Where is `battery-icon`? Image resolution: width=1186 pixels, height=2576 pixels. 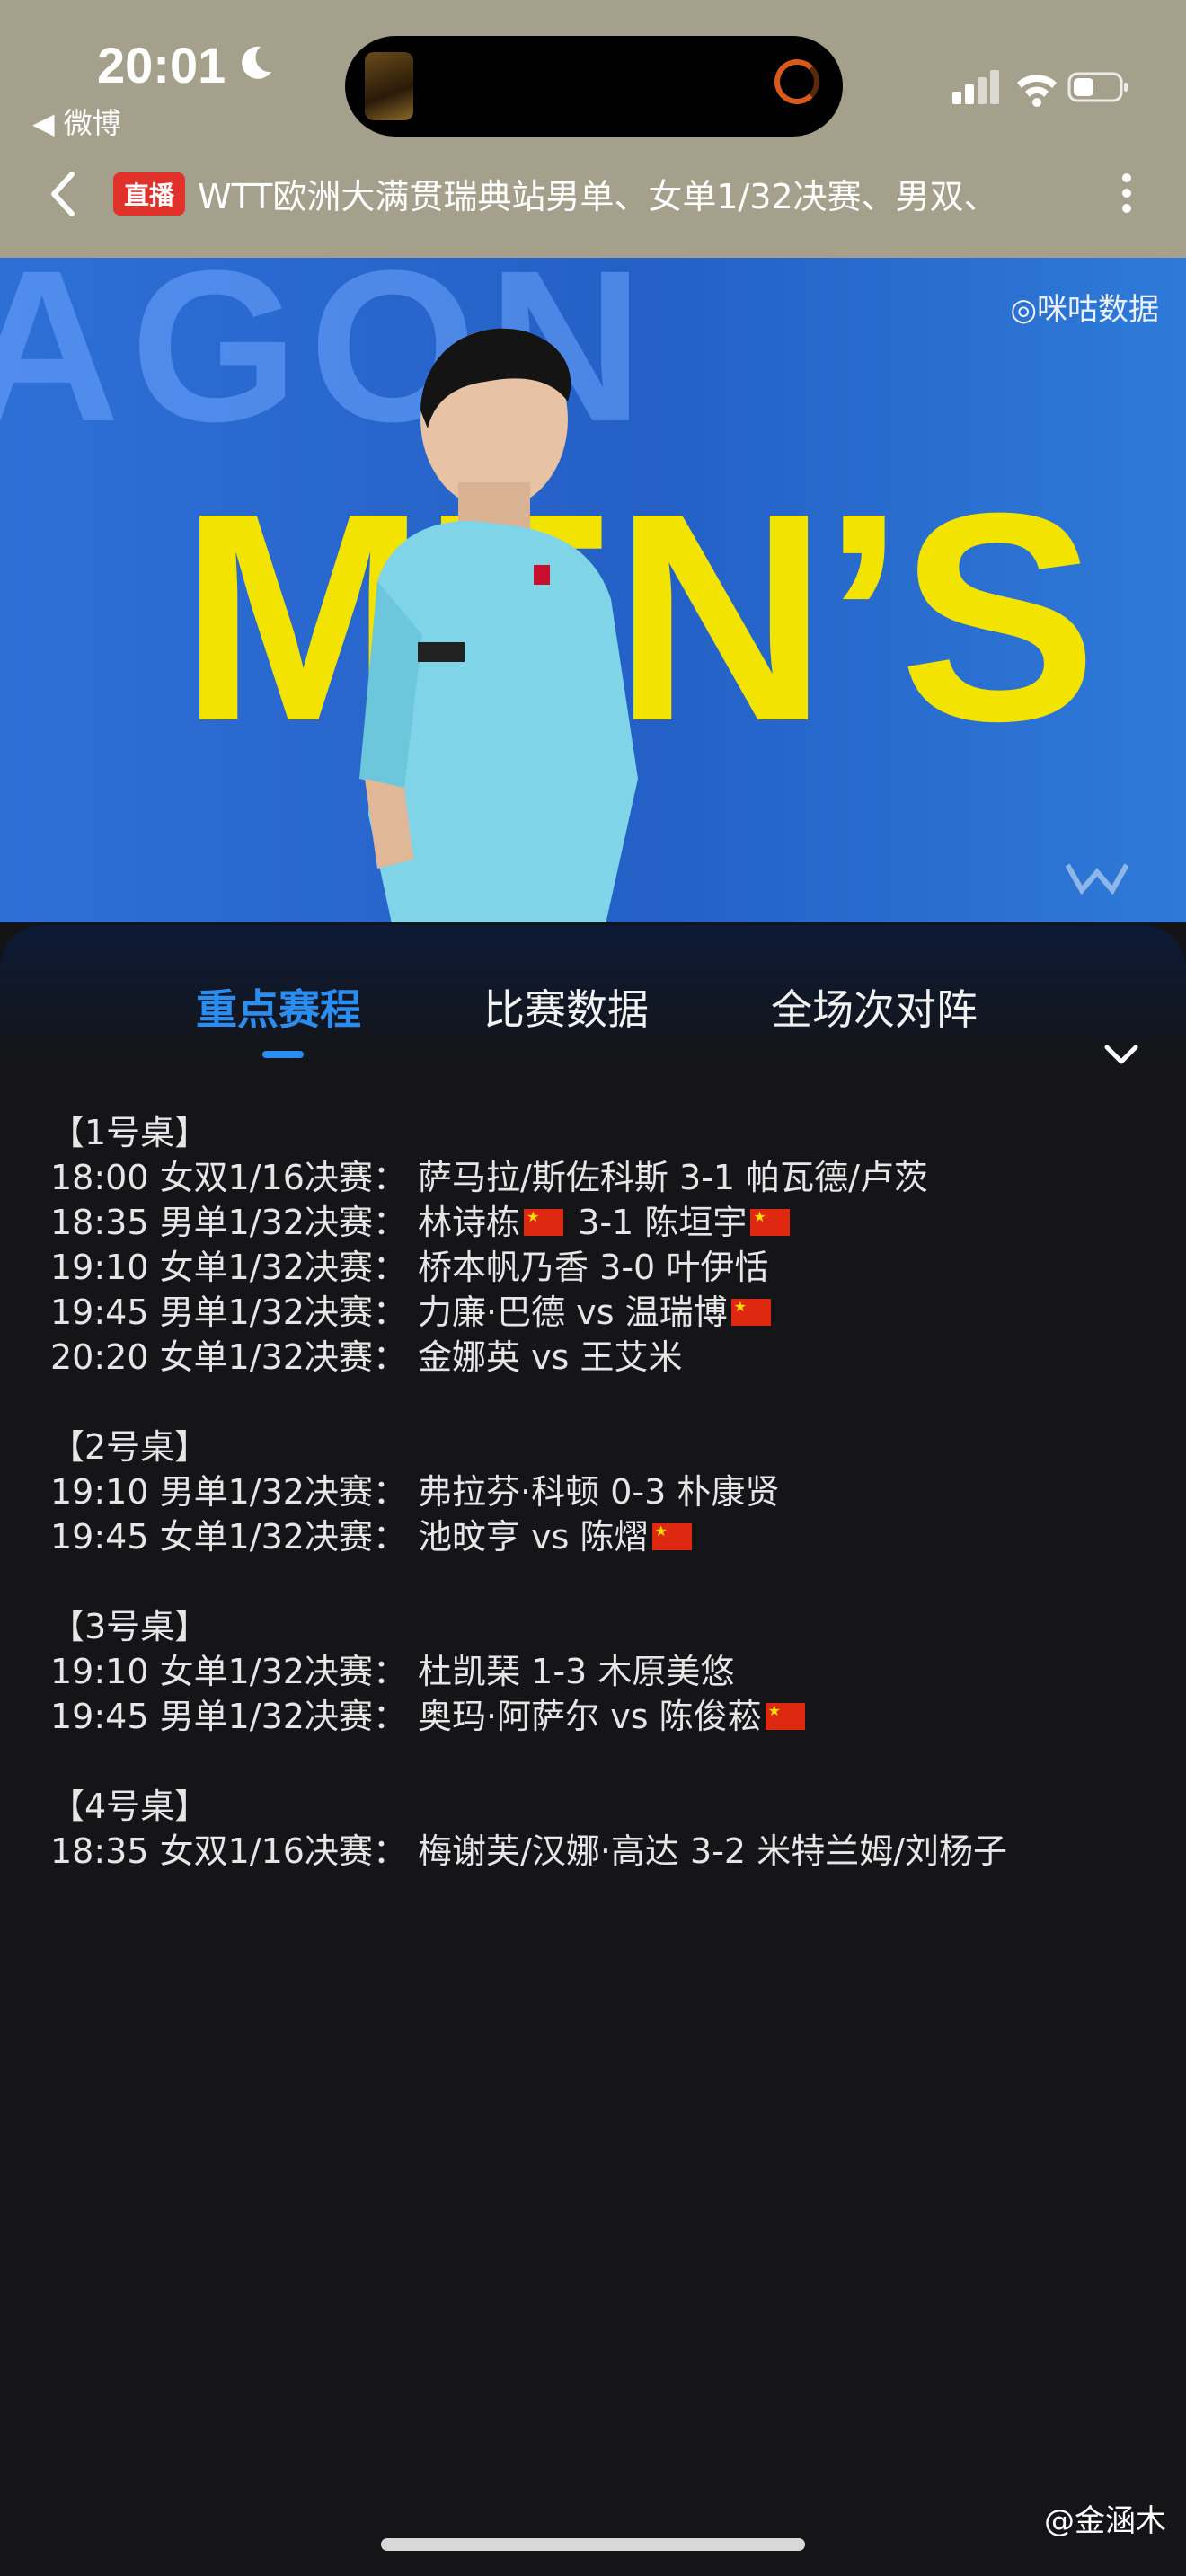 battery-icon is located at coordinates (1097, 87).